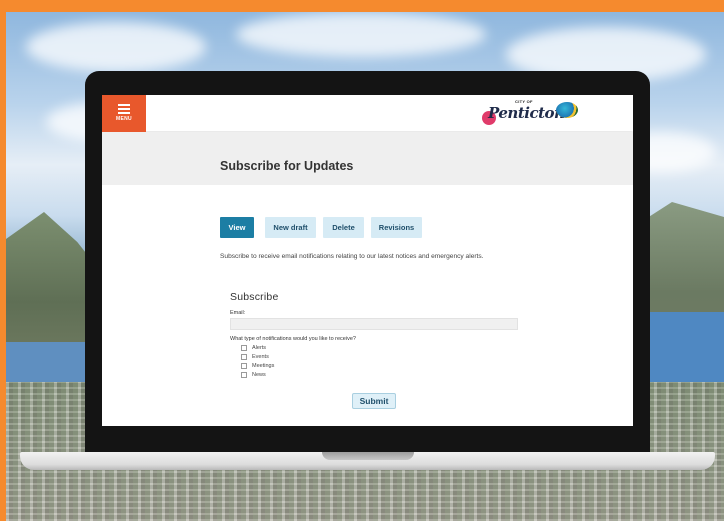  Describe the element at coordinates (368, 456) in the screenshot. I see `laptop-notch` at that location.